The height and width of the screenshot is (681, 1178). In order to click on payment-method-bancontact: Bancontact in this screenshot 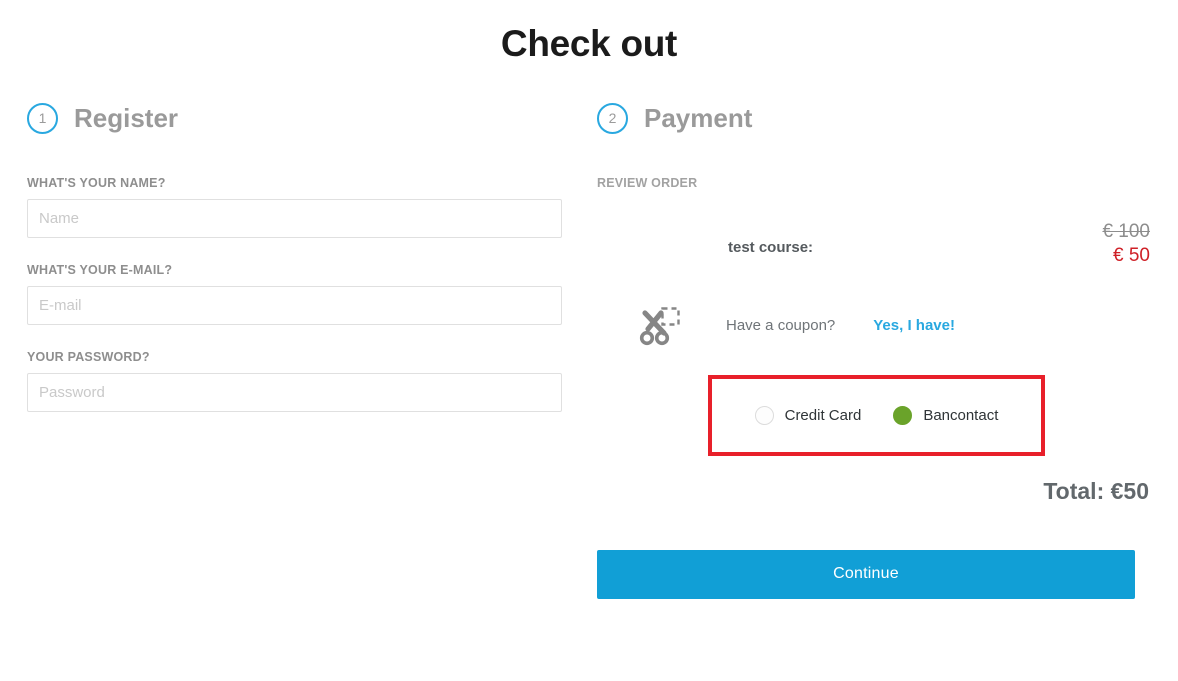, I will do `click(946, 415)`.